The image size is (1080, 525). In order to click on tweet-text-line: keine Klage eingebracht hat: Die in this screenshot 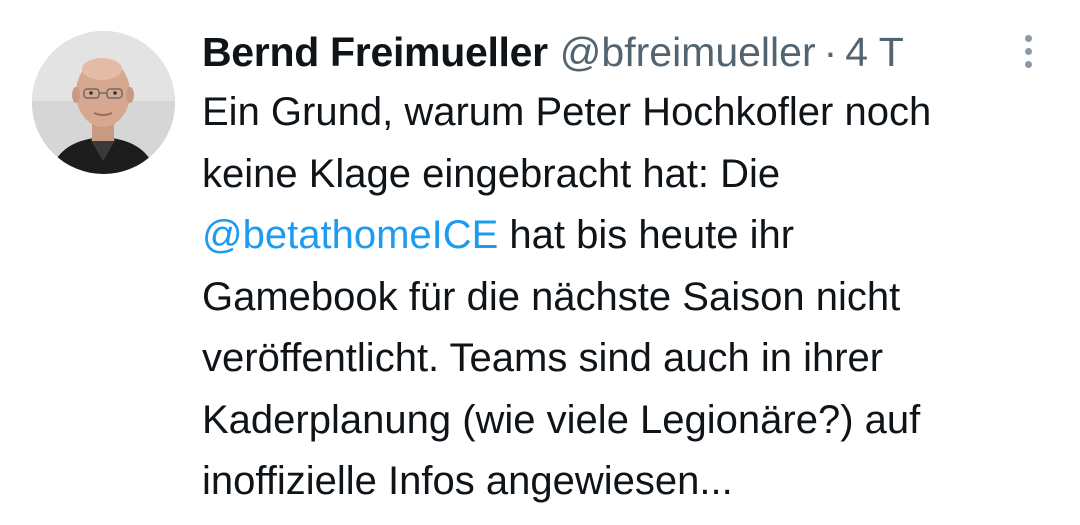, I will do `click(491, 173)`.